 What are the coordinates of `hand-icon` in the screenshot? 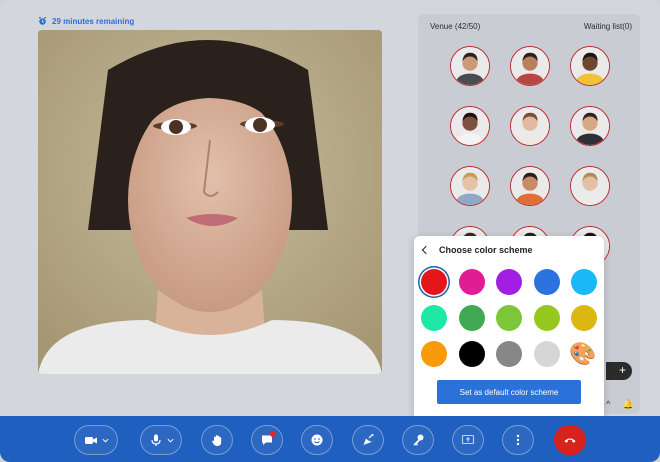 It's located at (217, 440).